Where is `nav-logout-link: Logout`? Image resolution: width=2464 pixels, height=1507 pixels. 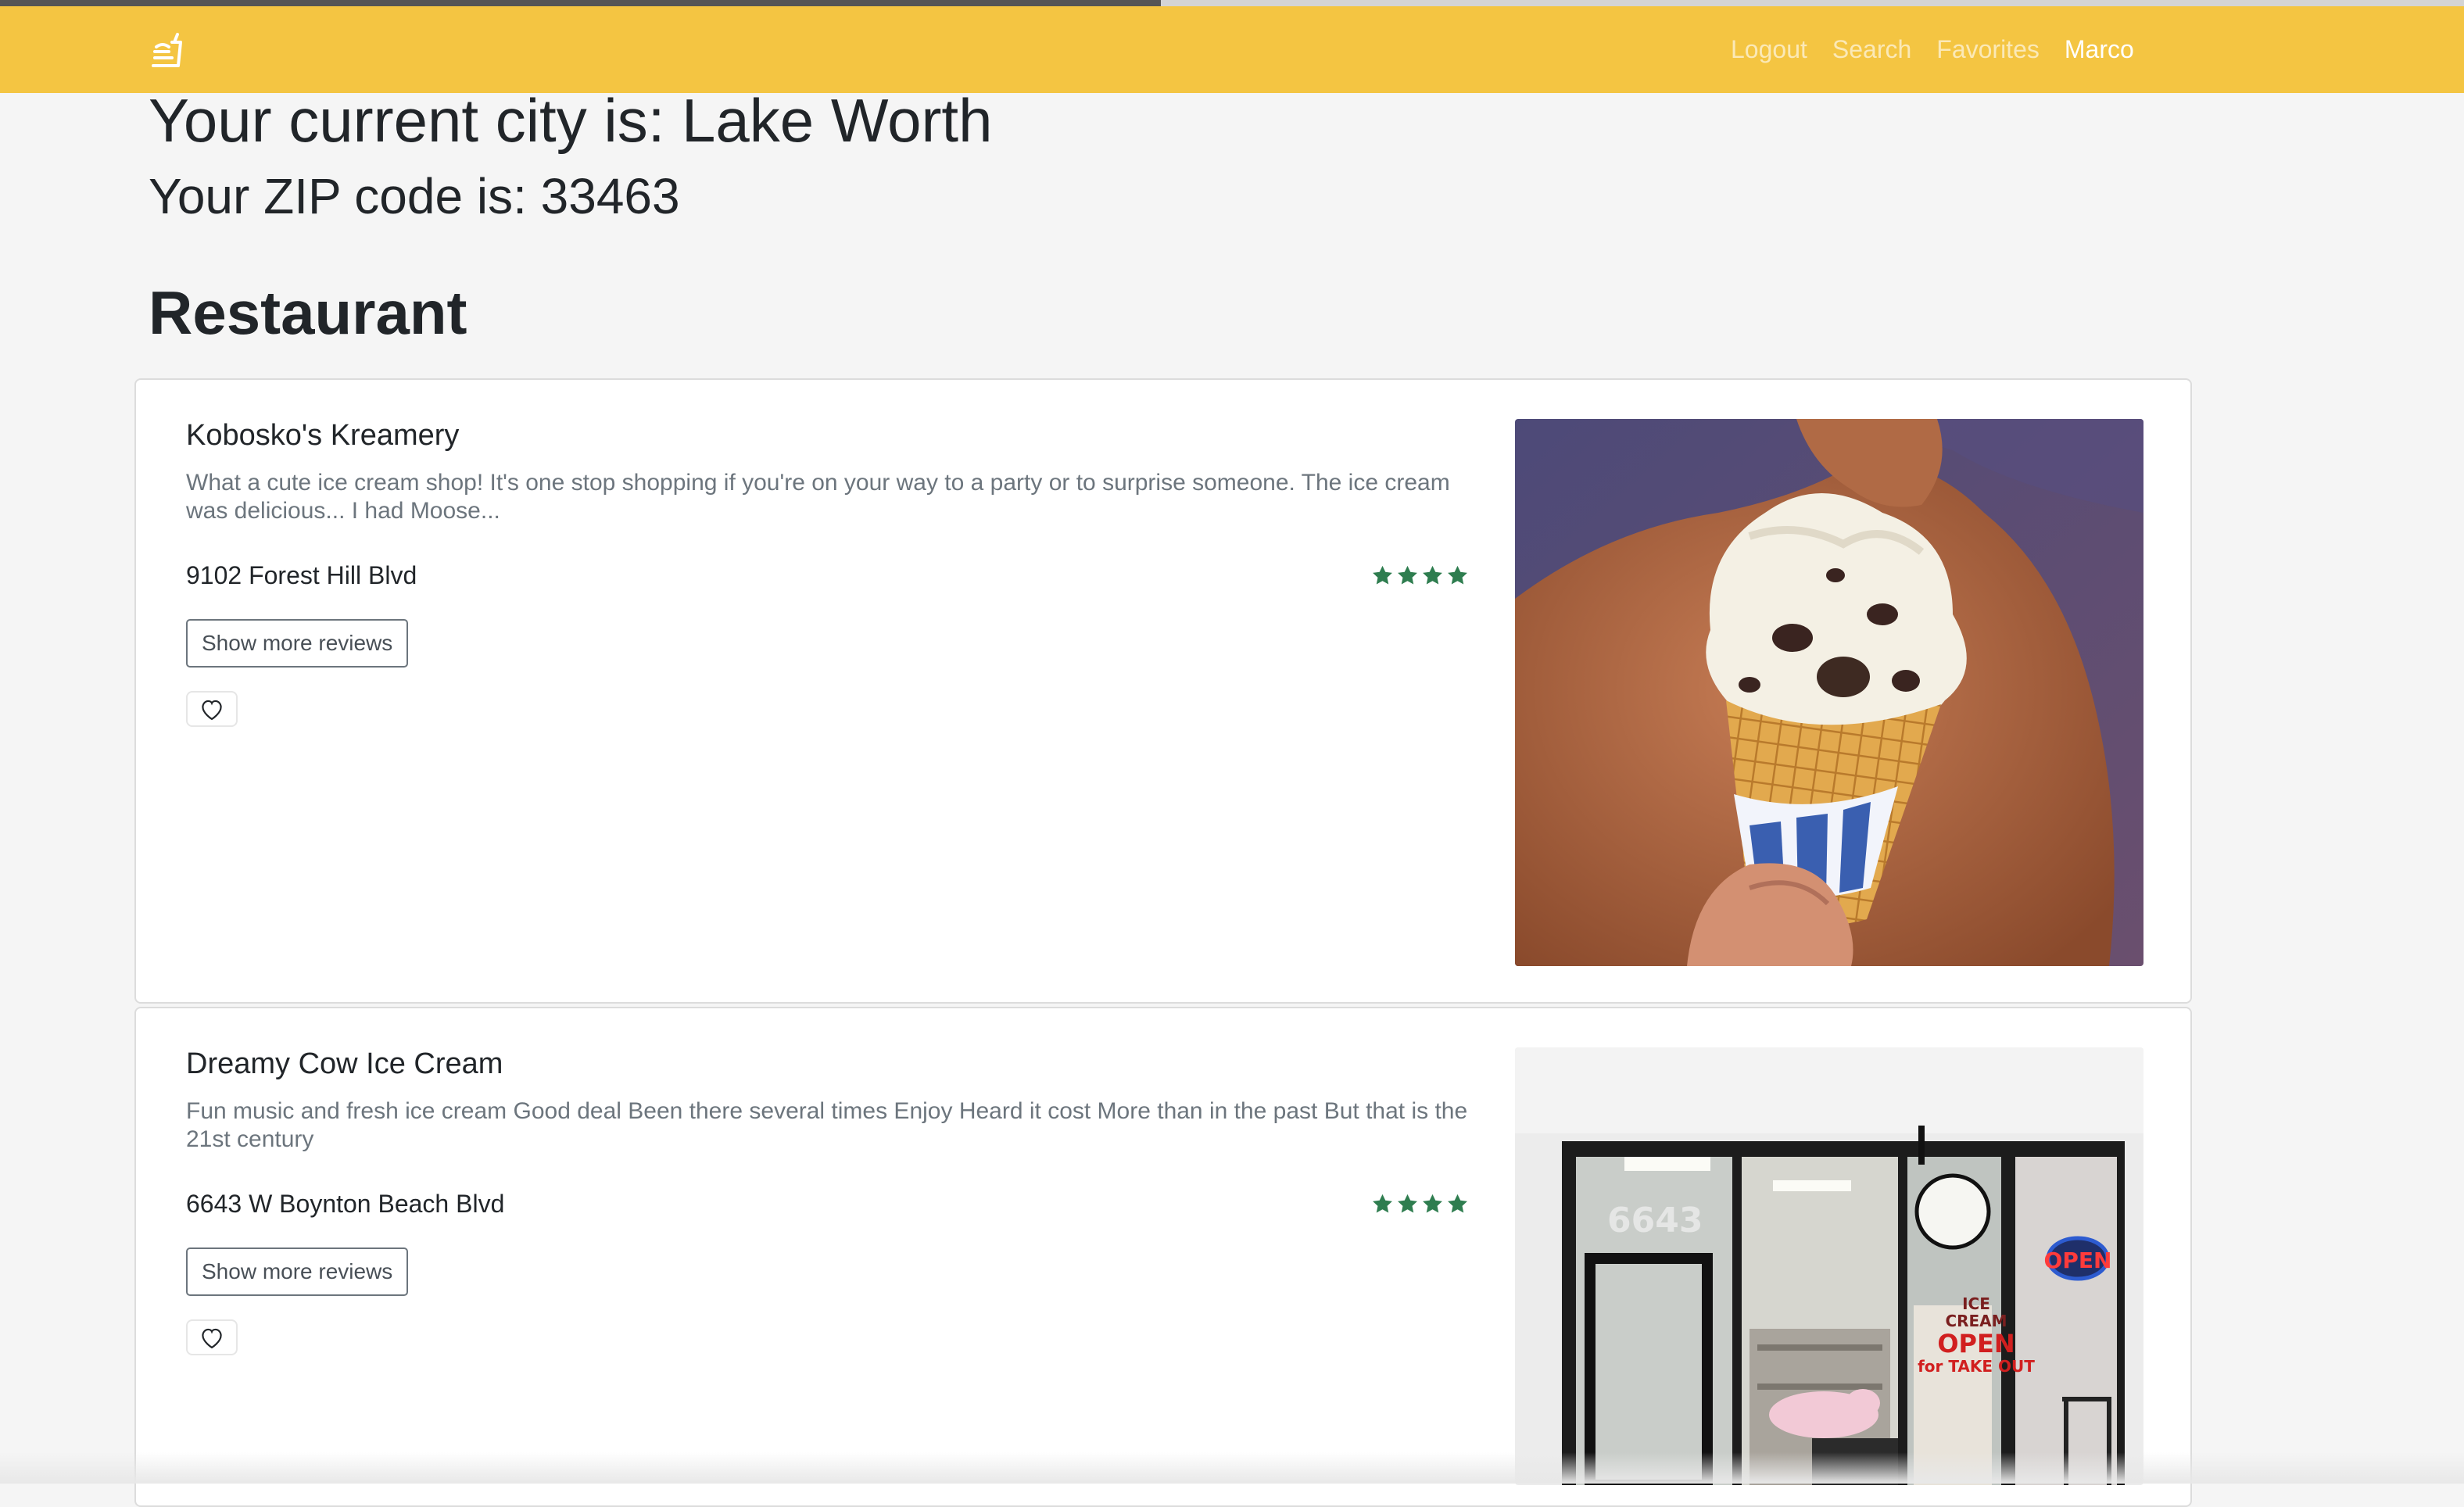
nav-logout-link: Logout is located at coordinates (1769, 49).